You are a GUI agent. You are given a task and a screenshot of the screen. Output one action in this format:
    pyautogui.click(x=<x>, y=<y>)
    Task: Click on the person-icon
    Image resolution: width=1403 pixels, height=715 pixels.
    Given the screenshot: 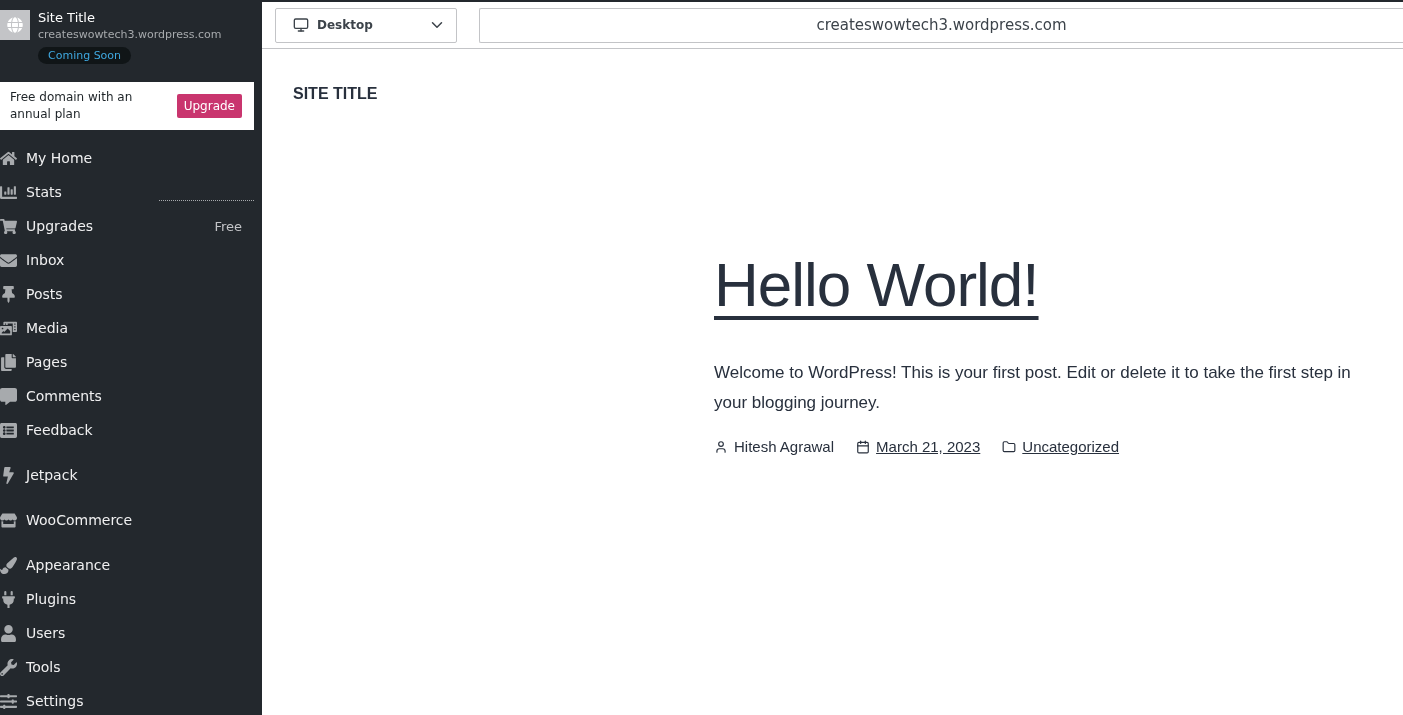 What is the action you would take?
    pyautogui.click(x=721, y=446)
    